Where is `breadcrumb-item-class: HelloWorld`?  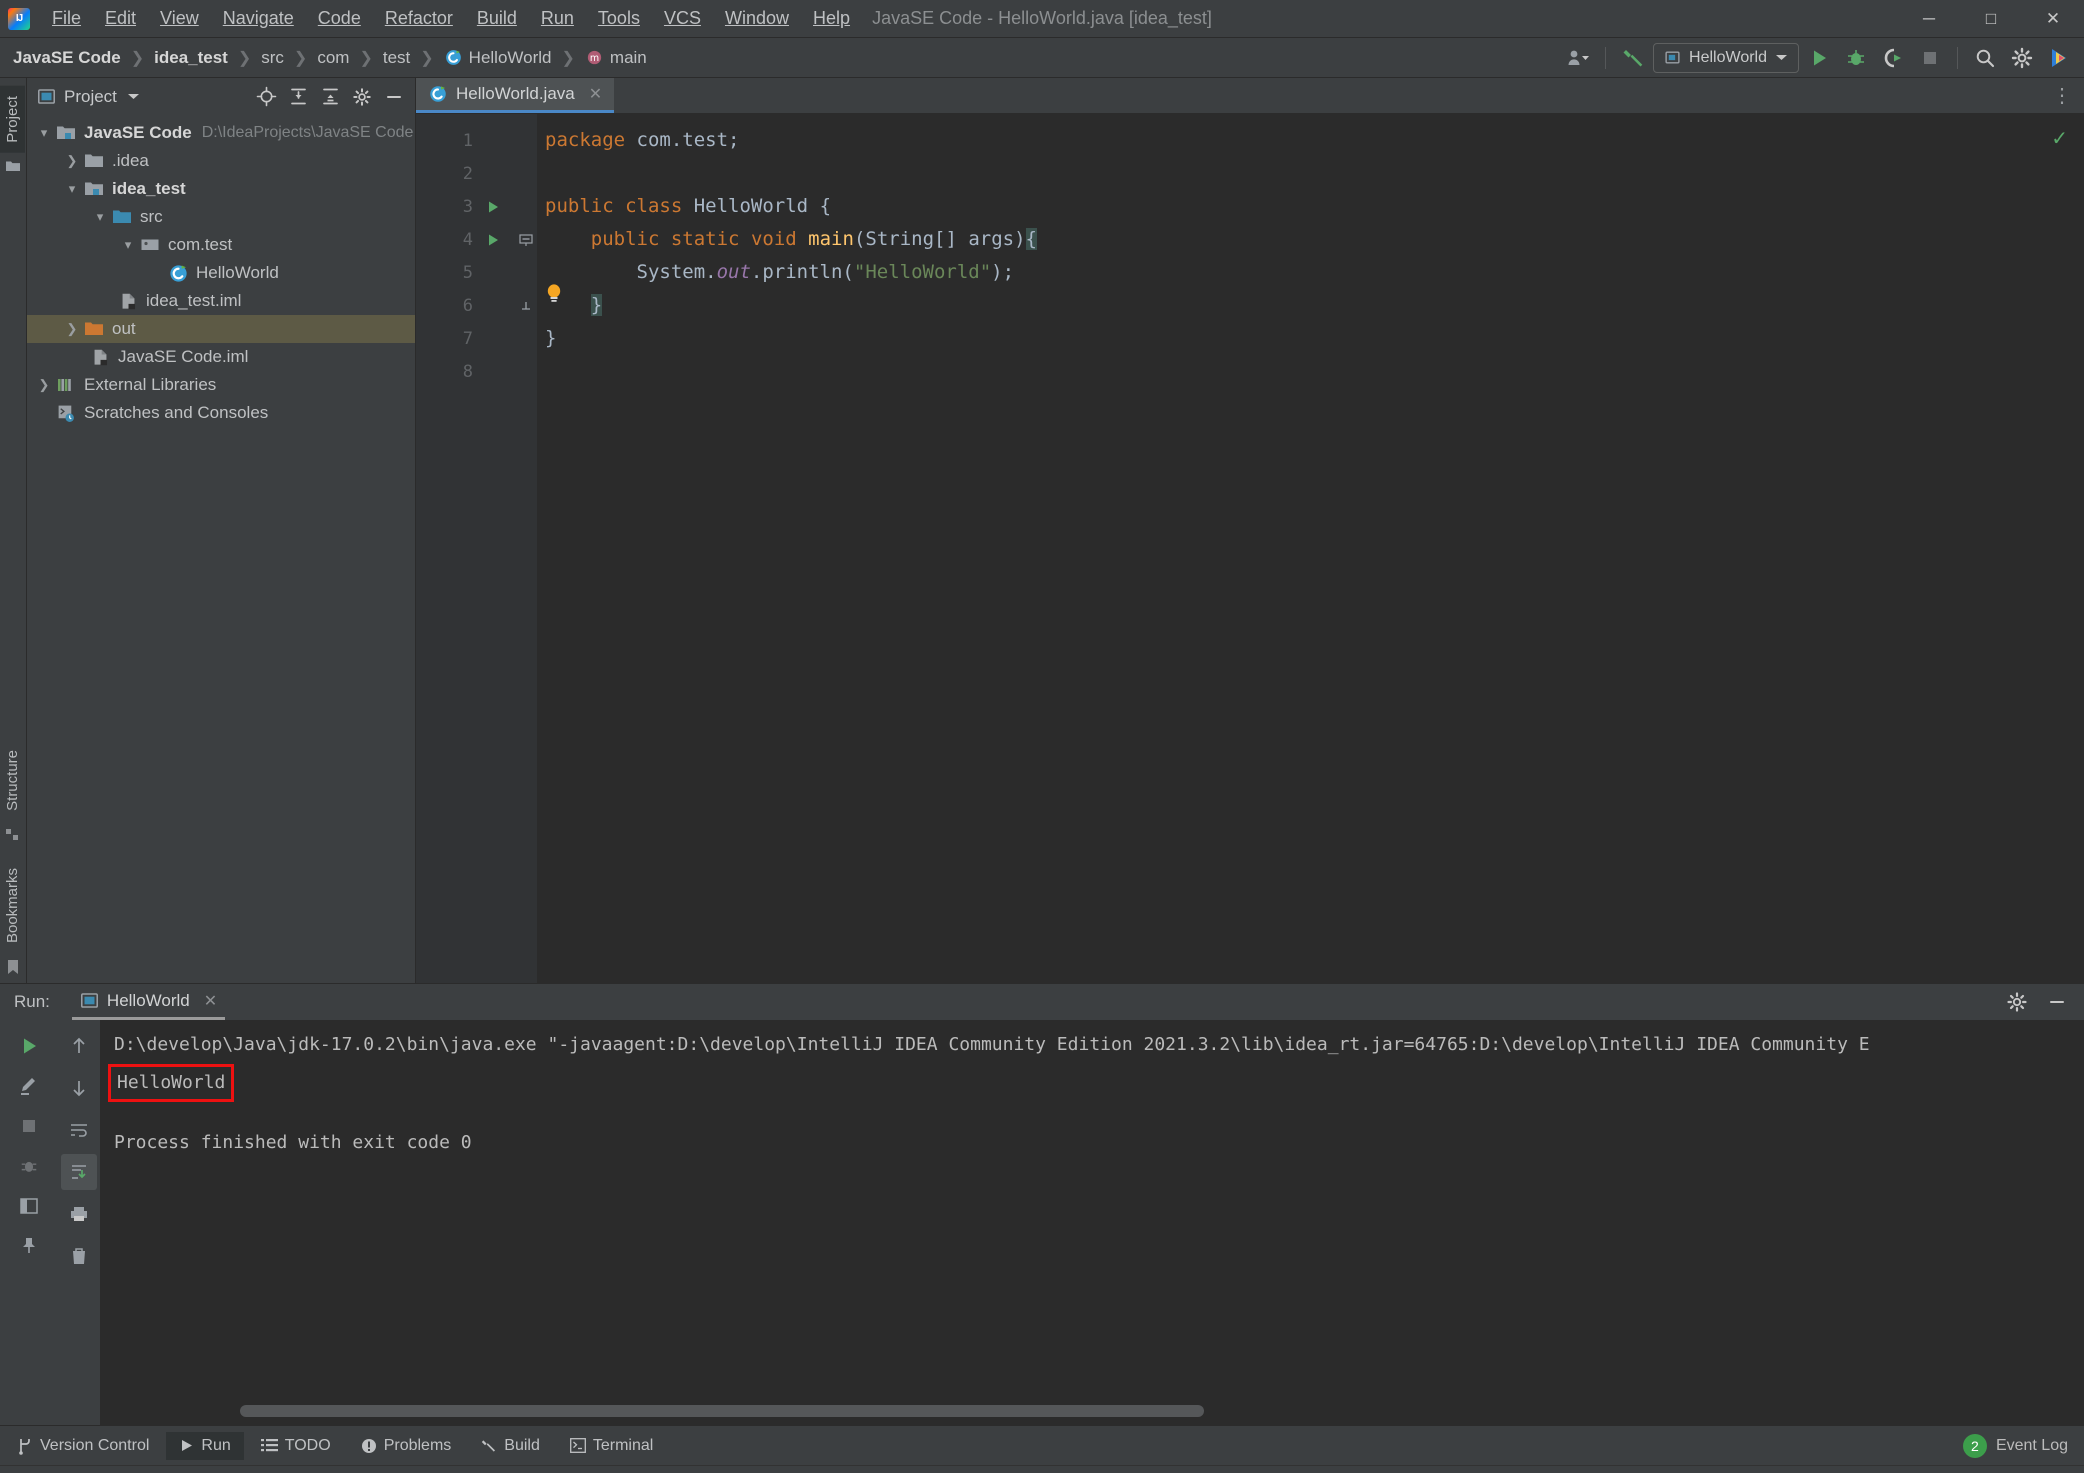
breadcrumb-item-class: HelloWorld is located at coordinates (498, 58).